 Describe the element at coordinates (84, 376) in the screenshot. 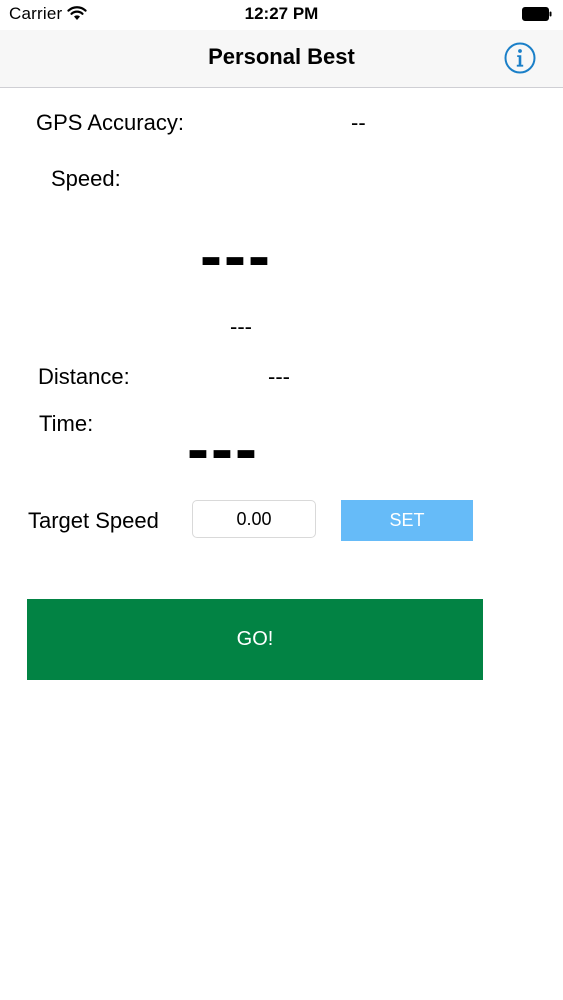

I see `distance-label: Distance:` at that location.